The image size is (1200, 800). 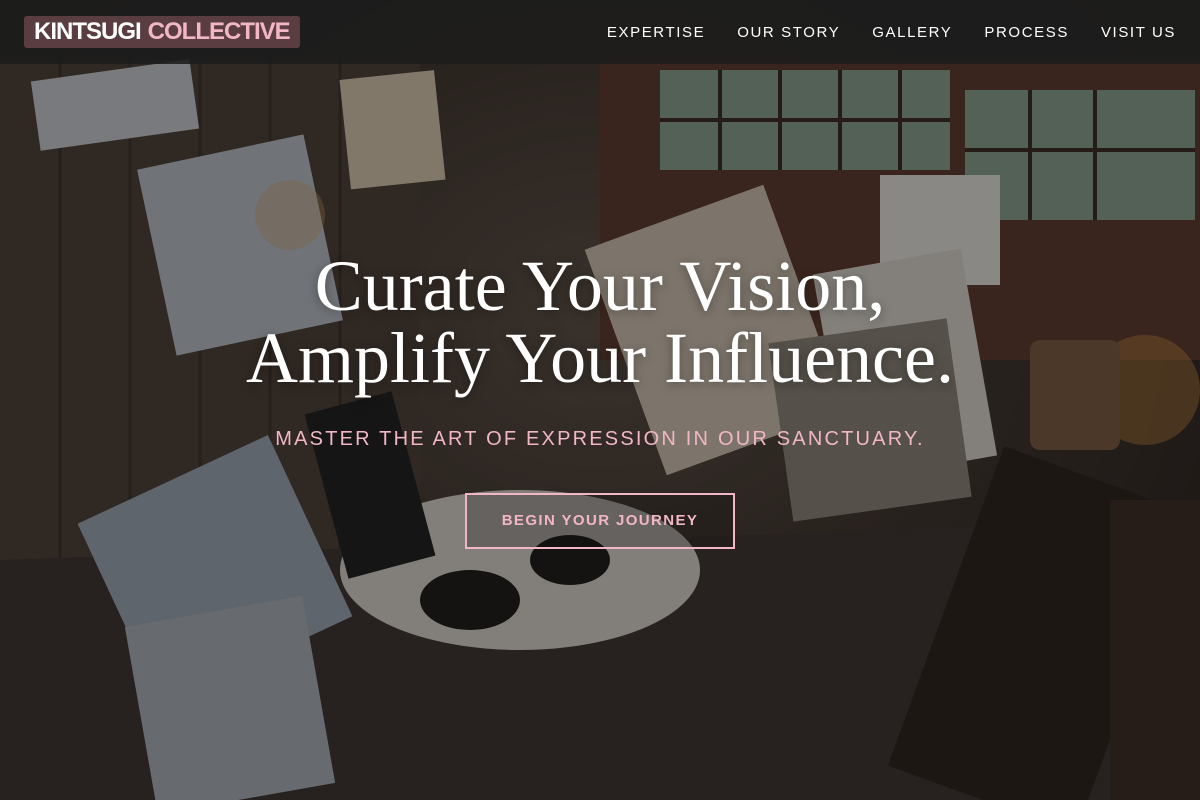 What do you see at coordinates (788, 32) in the screenshot?
I see `nav-link-our-story: OUR STORY` at bounding box center [788, 32].